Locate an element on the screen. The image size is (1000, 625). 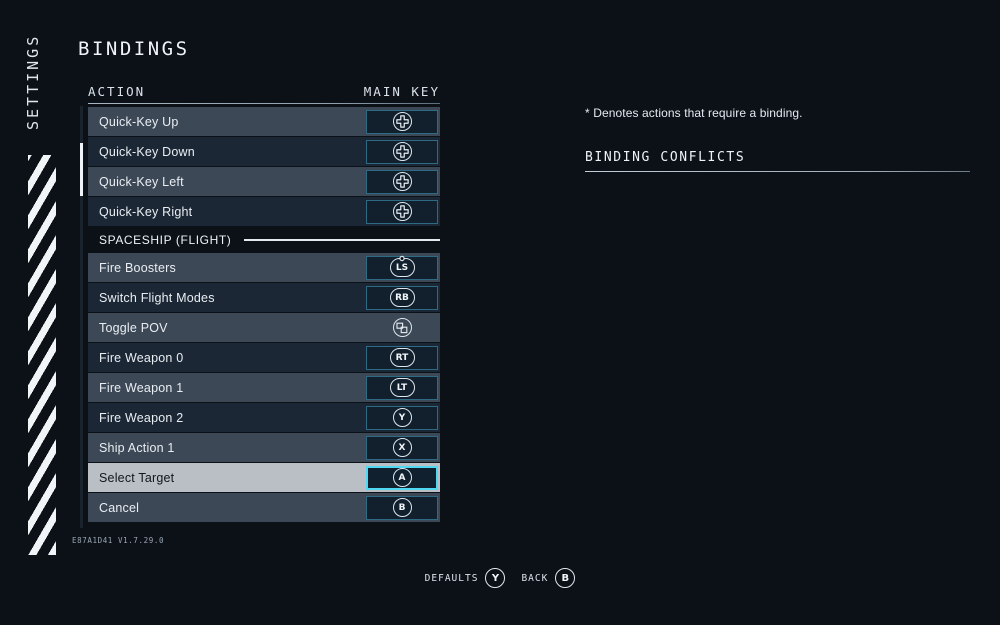
binding-action-label: Cancel is located at coordinates (119, 507).